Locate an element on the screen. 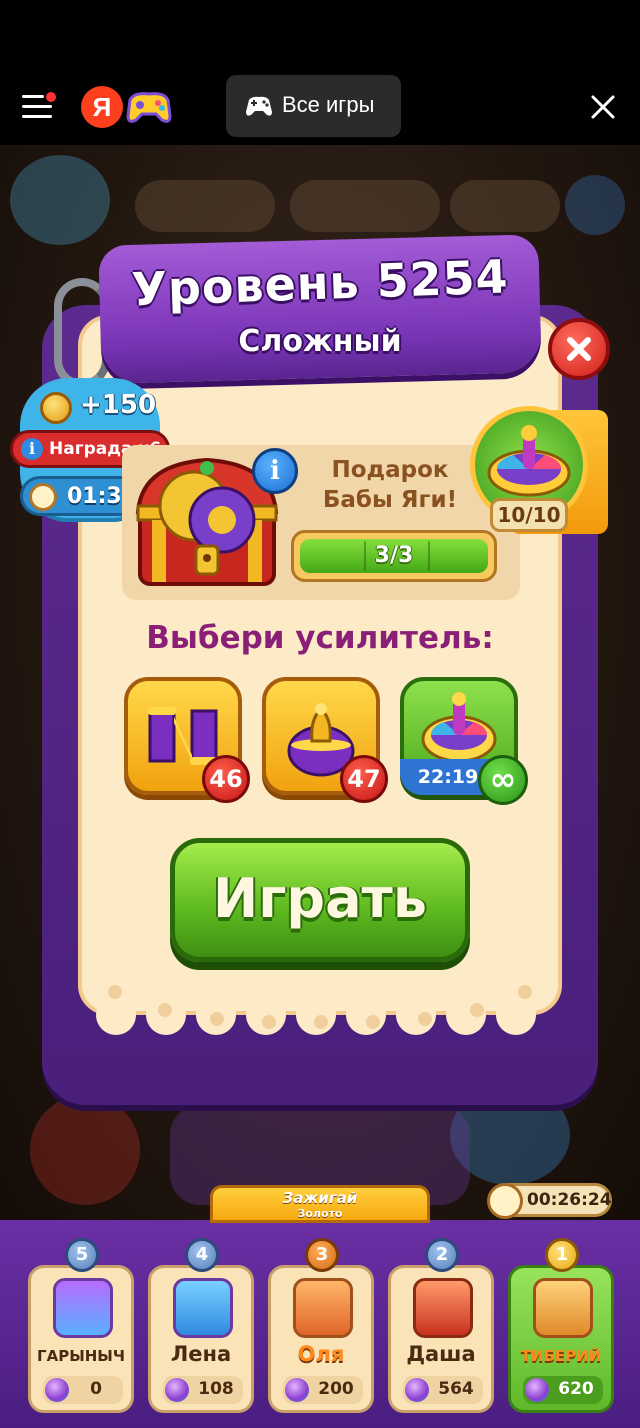 This screenshot has height=1428, width=640. player-rank-badge: 2 is located at coordinates (442, 1255).